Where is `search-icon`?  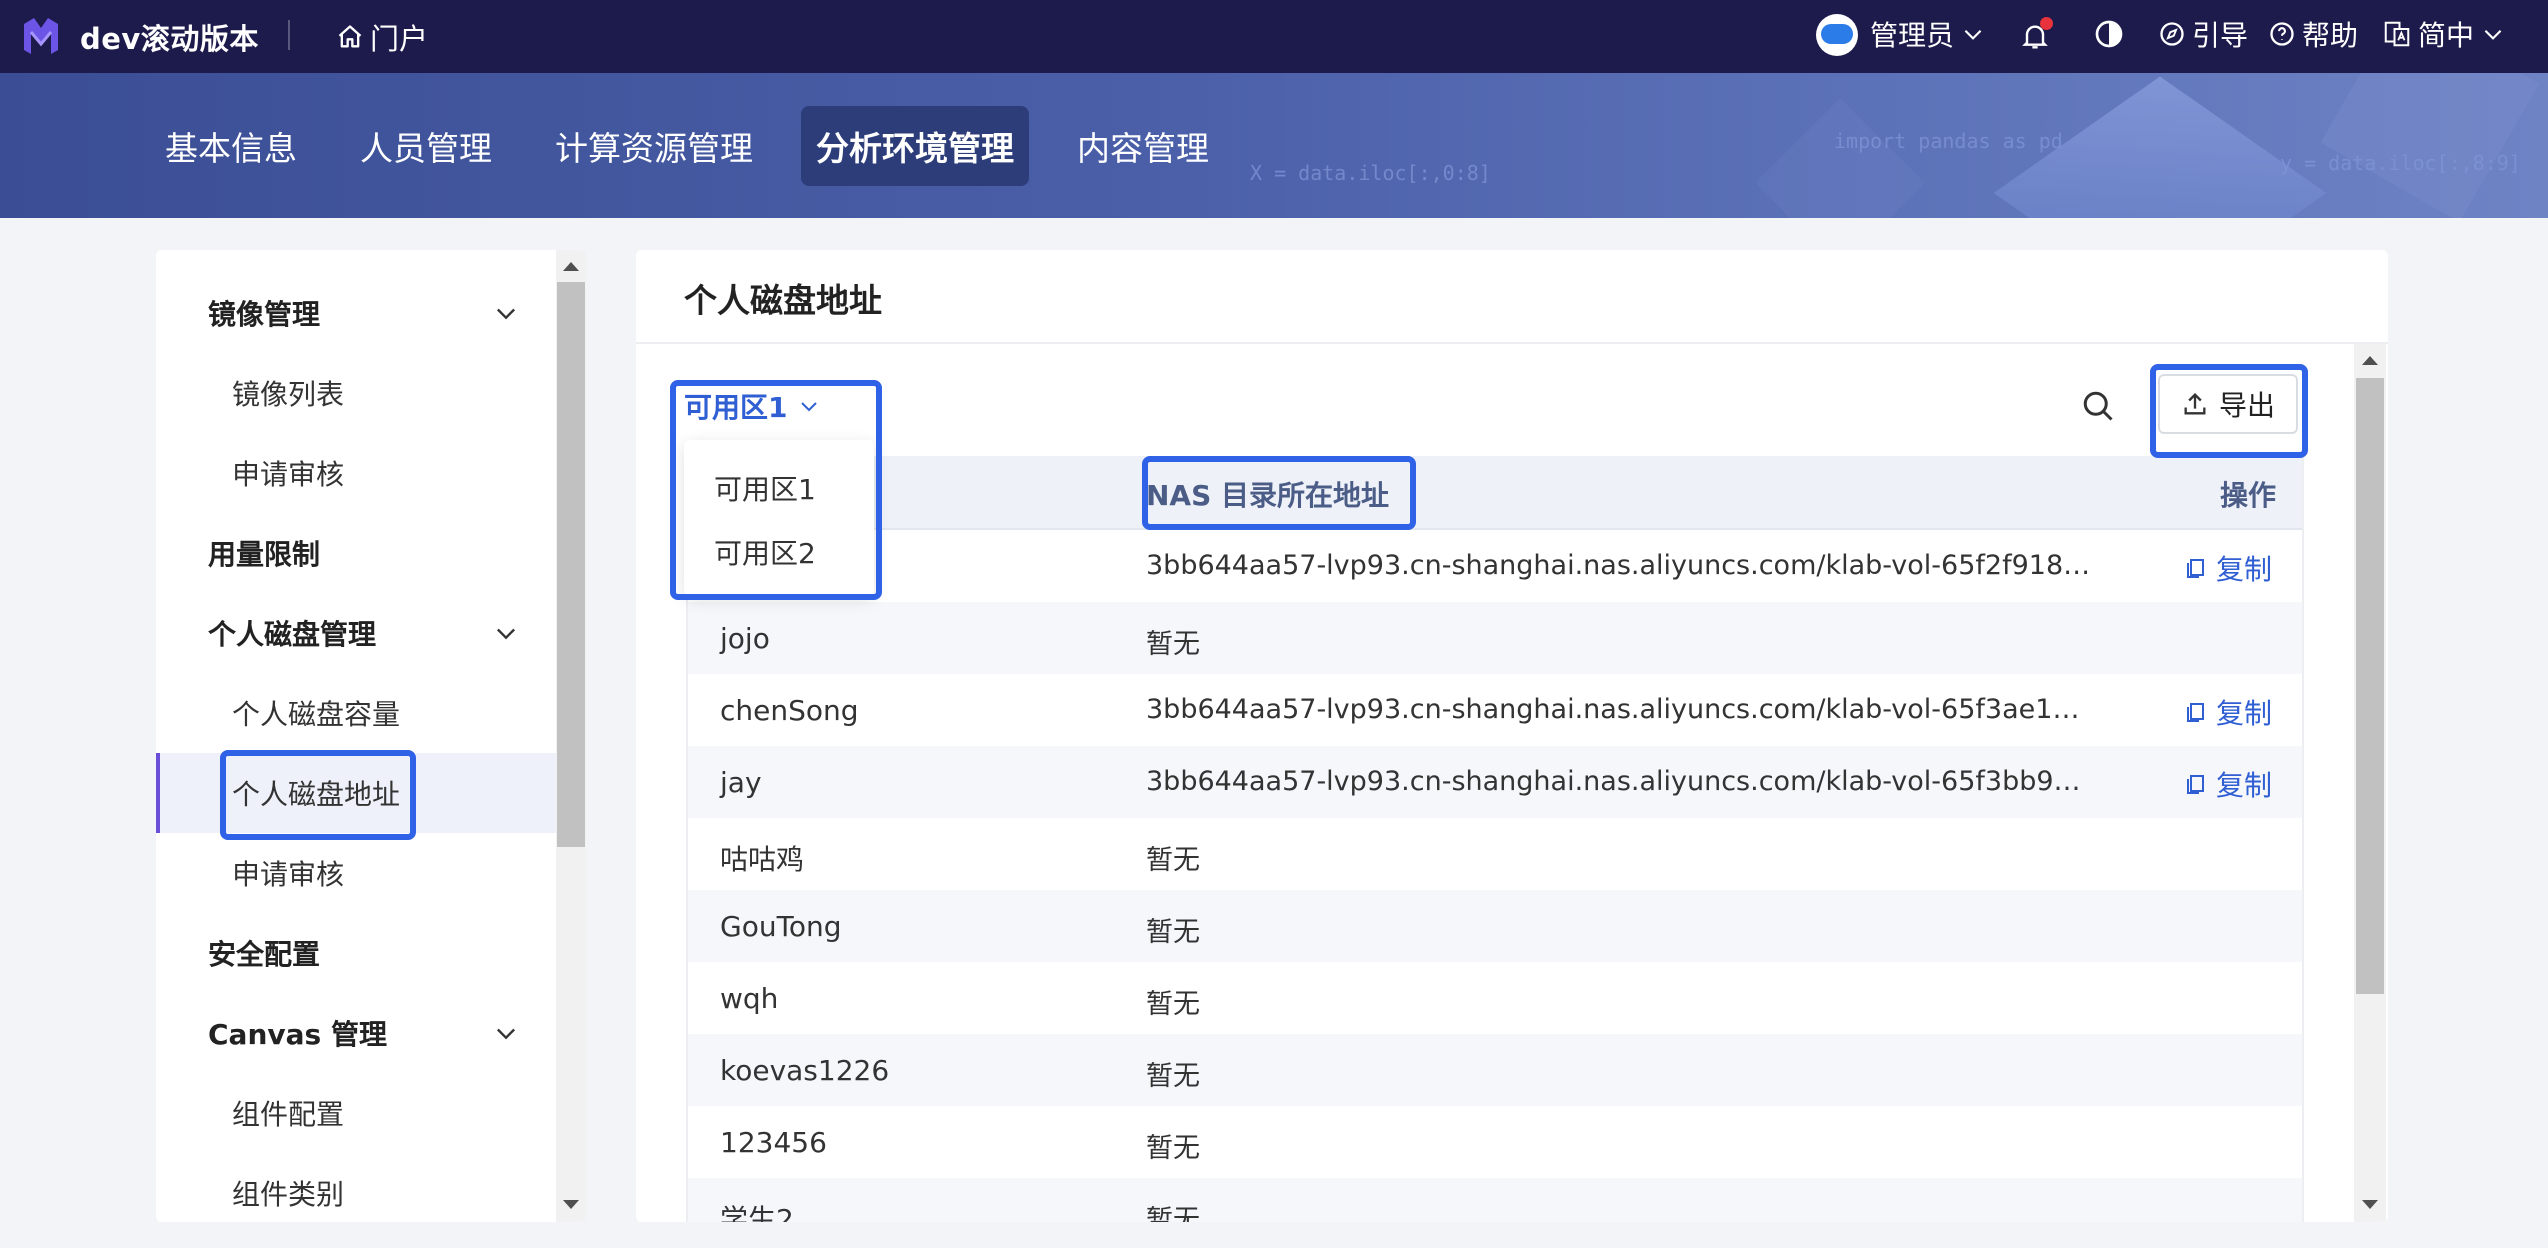 search-icon is located at coordinates (2098, 406).